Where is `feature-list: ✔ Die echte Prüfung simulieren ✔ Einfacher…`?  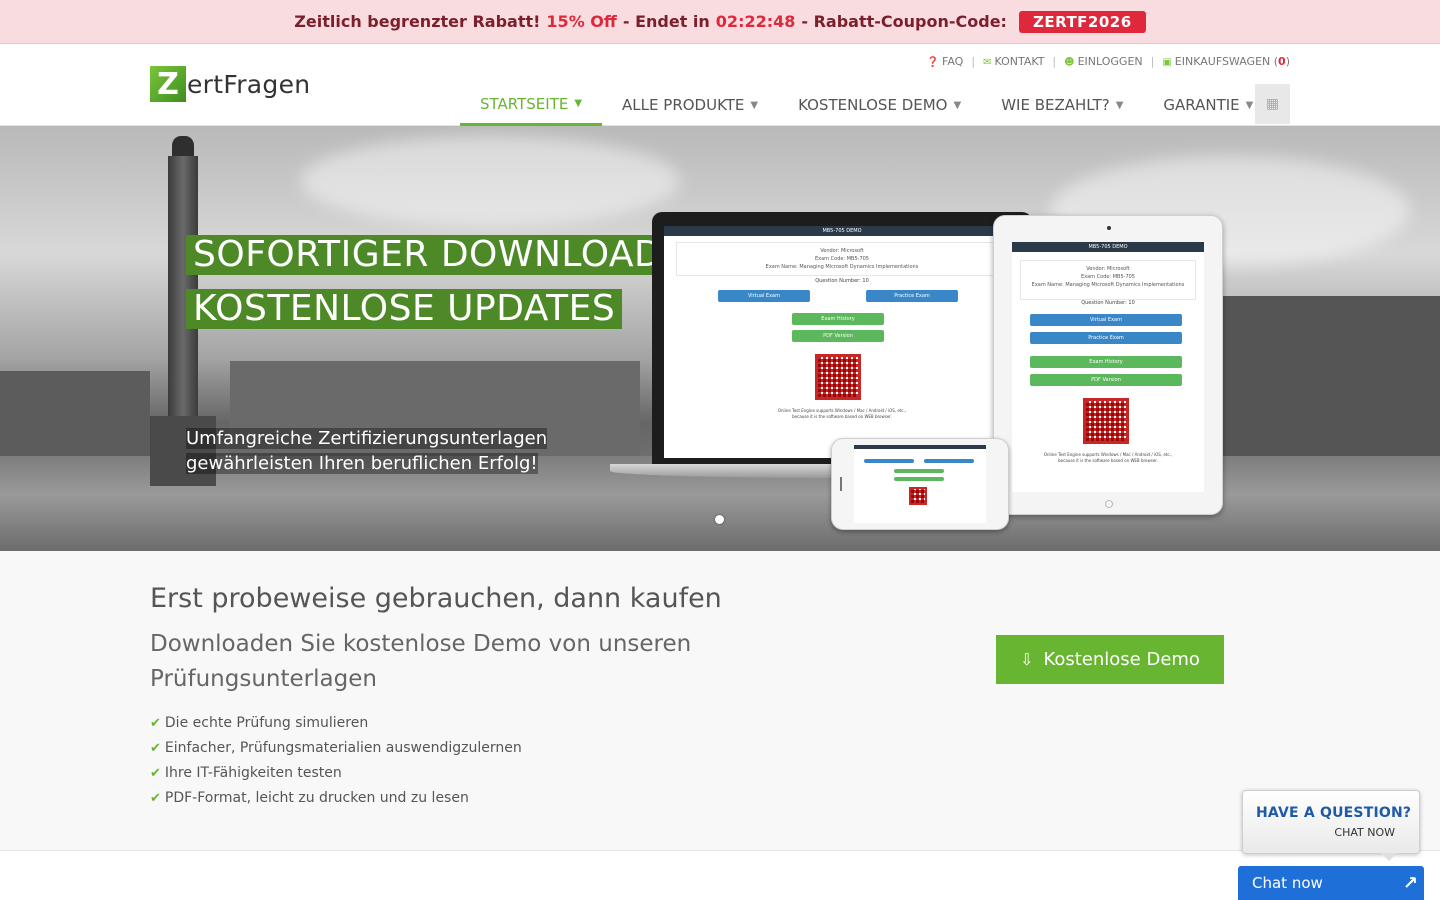
feature-list: ✔ Die echte Prüfung simulieren ✔ Einfacher… is located at coordinates (336, 761).